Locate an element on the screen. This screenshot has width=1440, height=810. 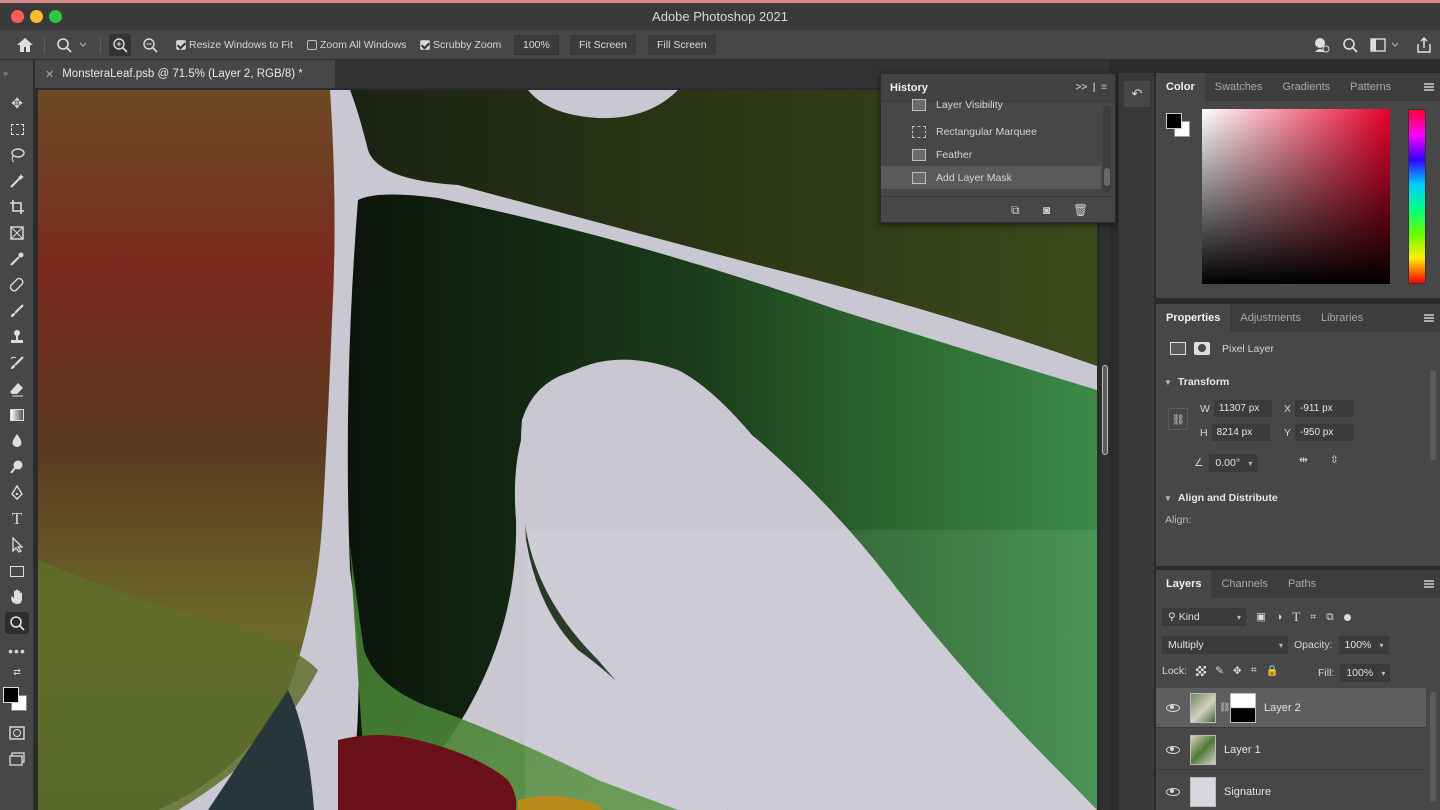
tab-channels: Channels is located at coordinates (1244, 584).